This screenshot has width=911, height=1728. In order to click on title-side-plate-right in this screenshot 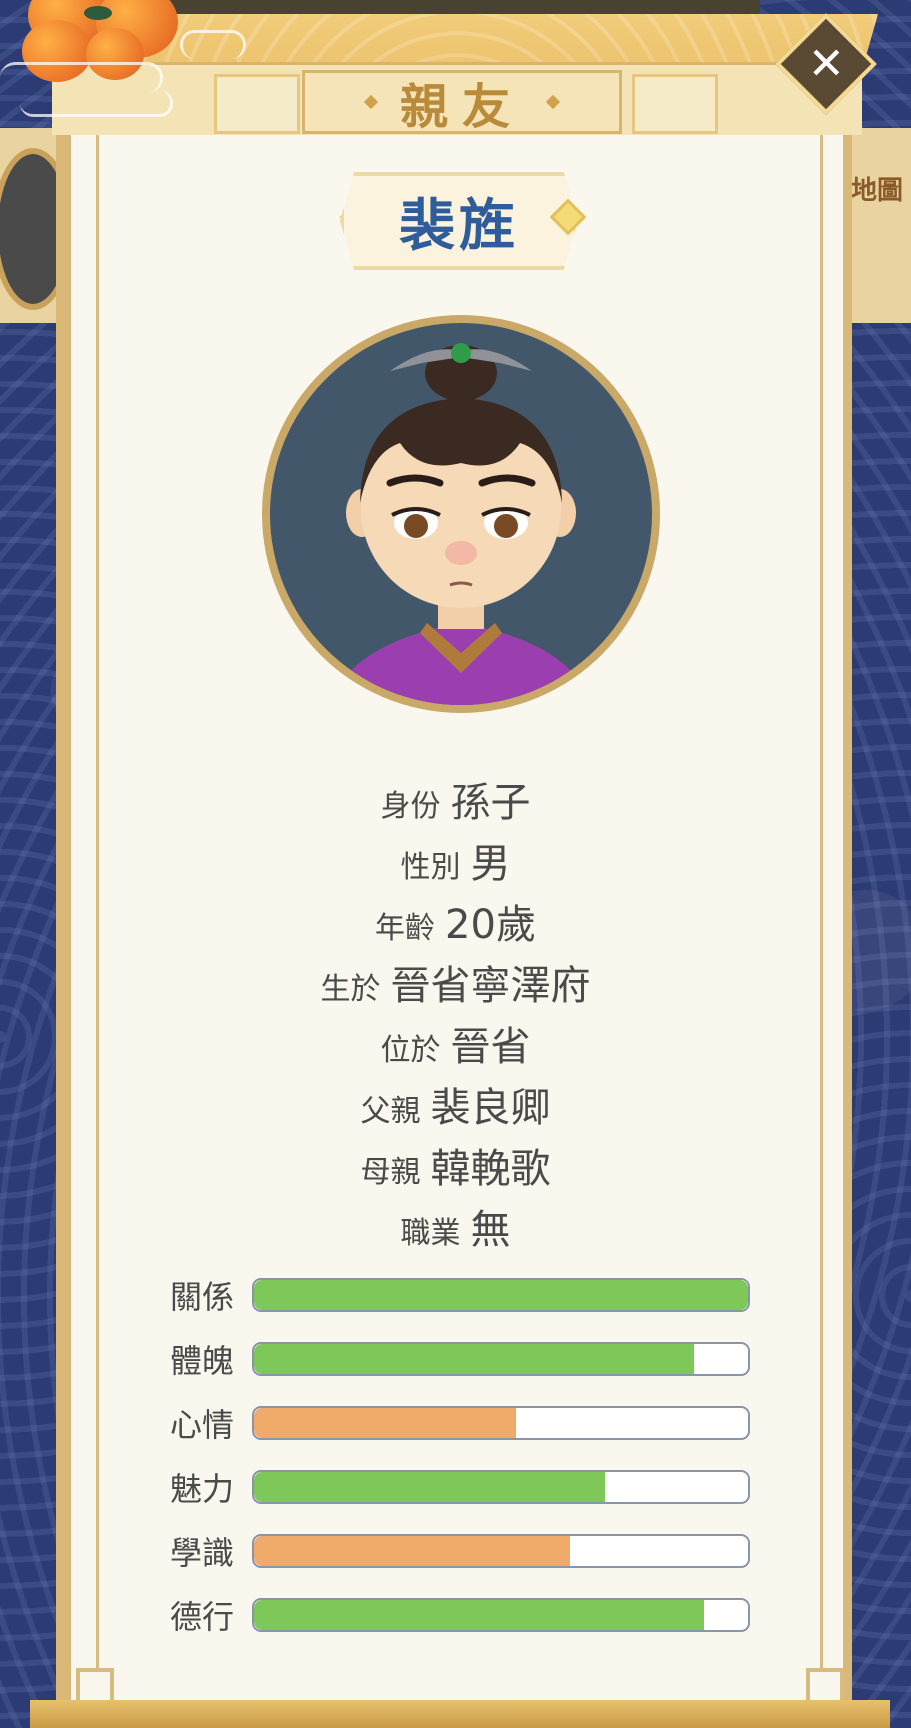, I will do `click(675, 104)`.